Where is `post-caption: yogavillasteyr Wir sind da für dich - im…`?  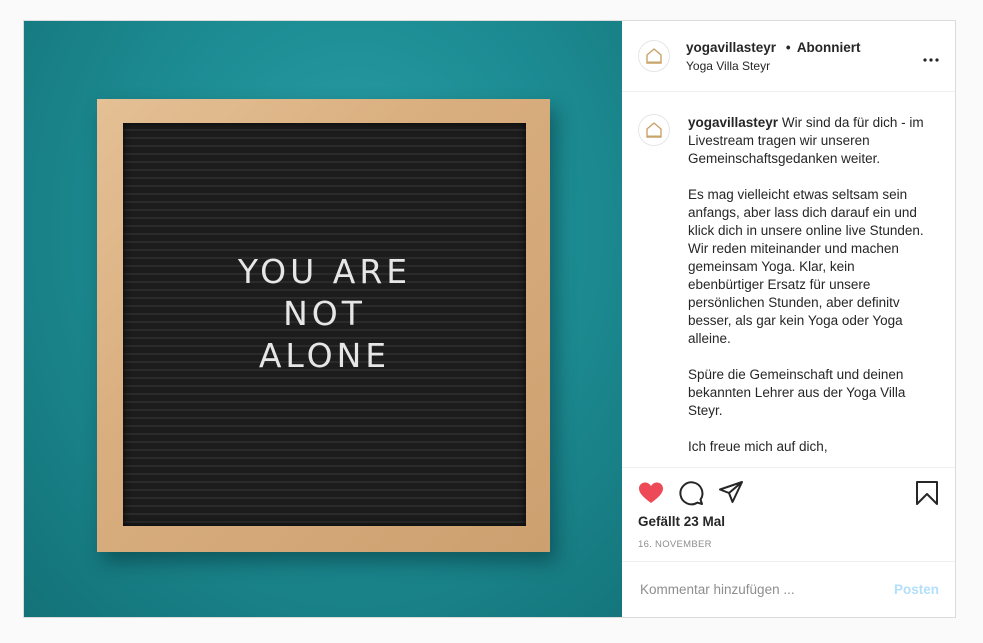 post-caption: yogavillasteyr Wir sind da für dich - im… is located at coordinates (808, 290).